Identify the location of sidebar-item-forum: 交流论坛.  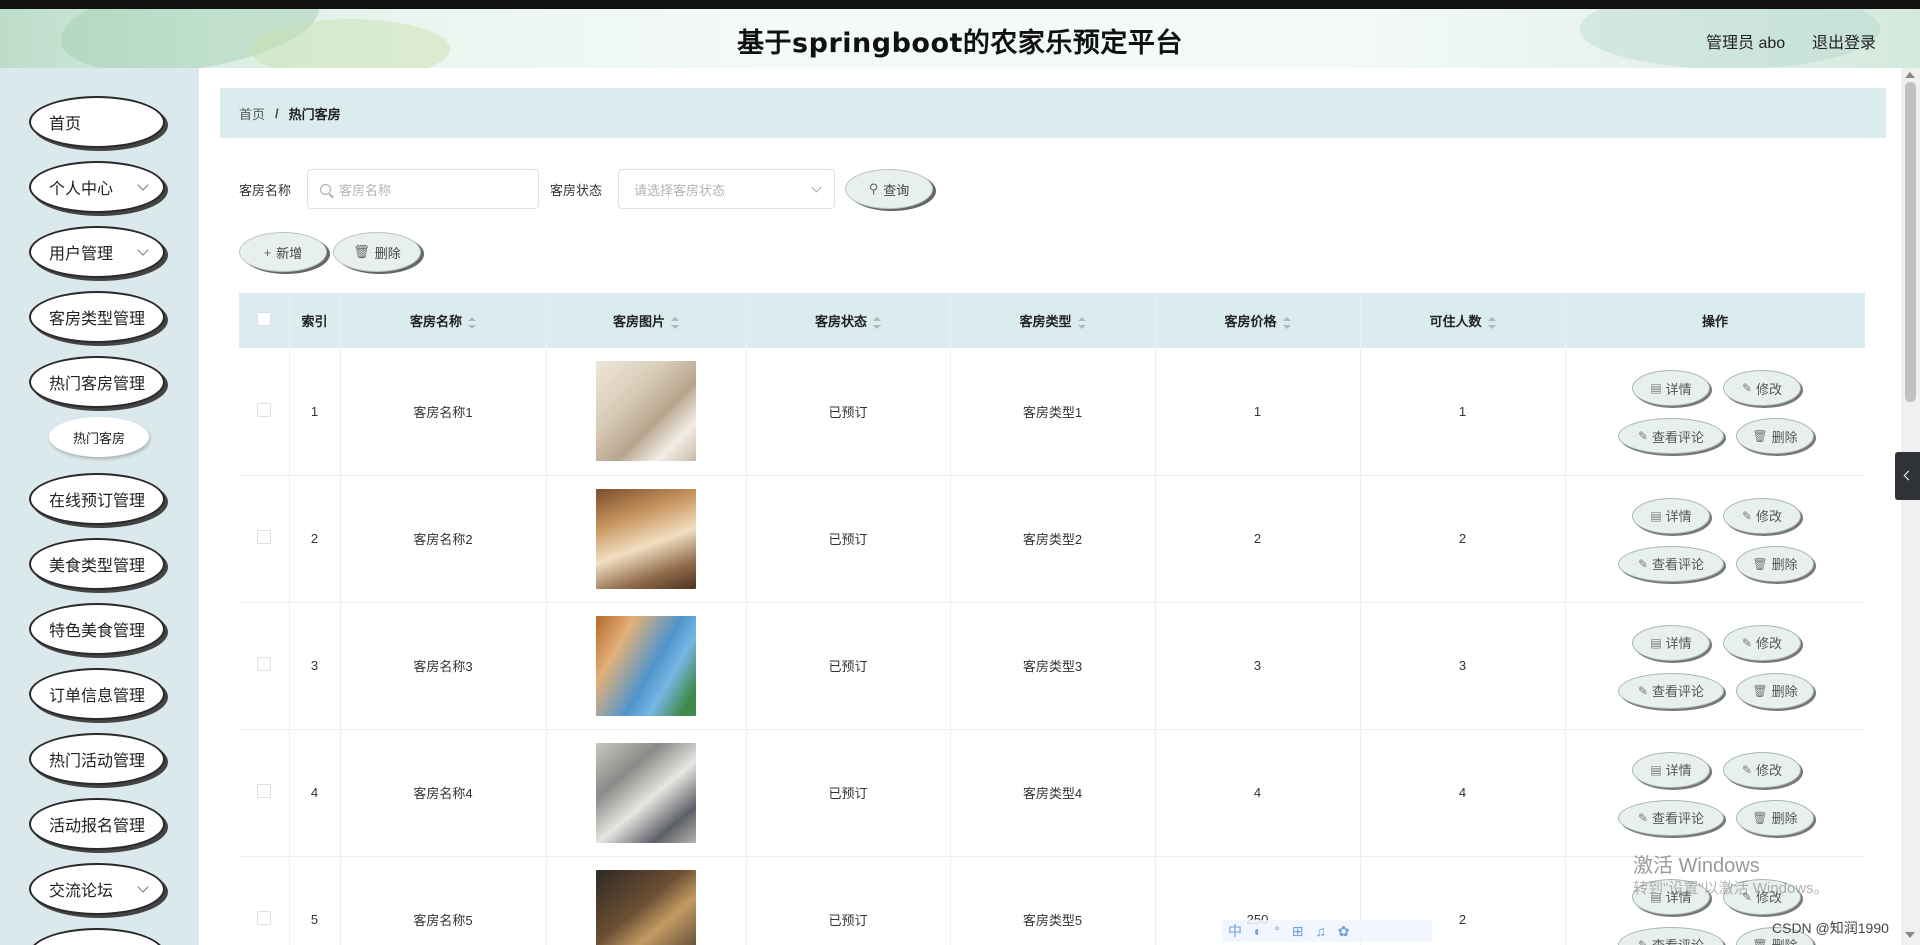
(97, 889).